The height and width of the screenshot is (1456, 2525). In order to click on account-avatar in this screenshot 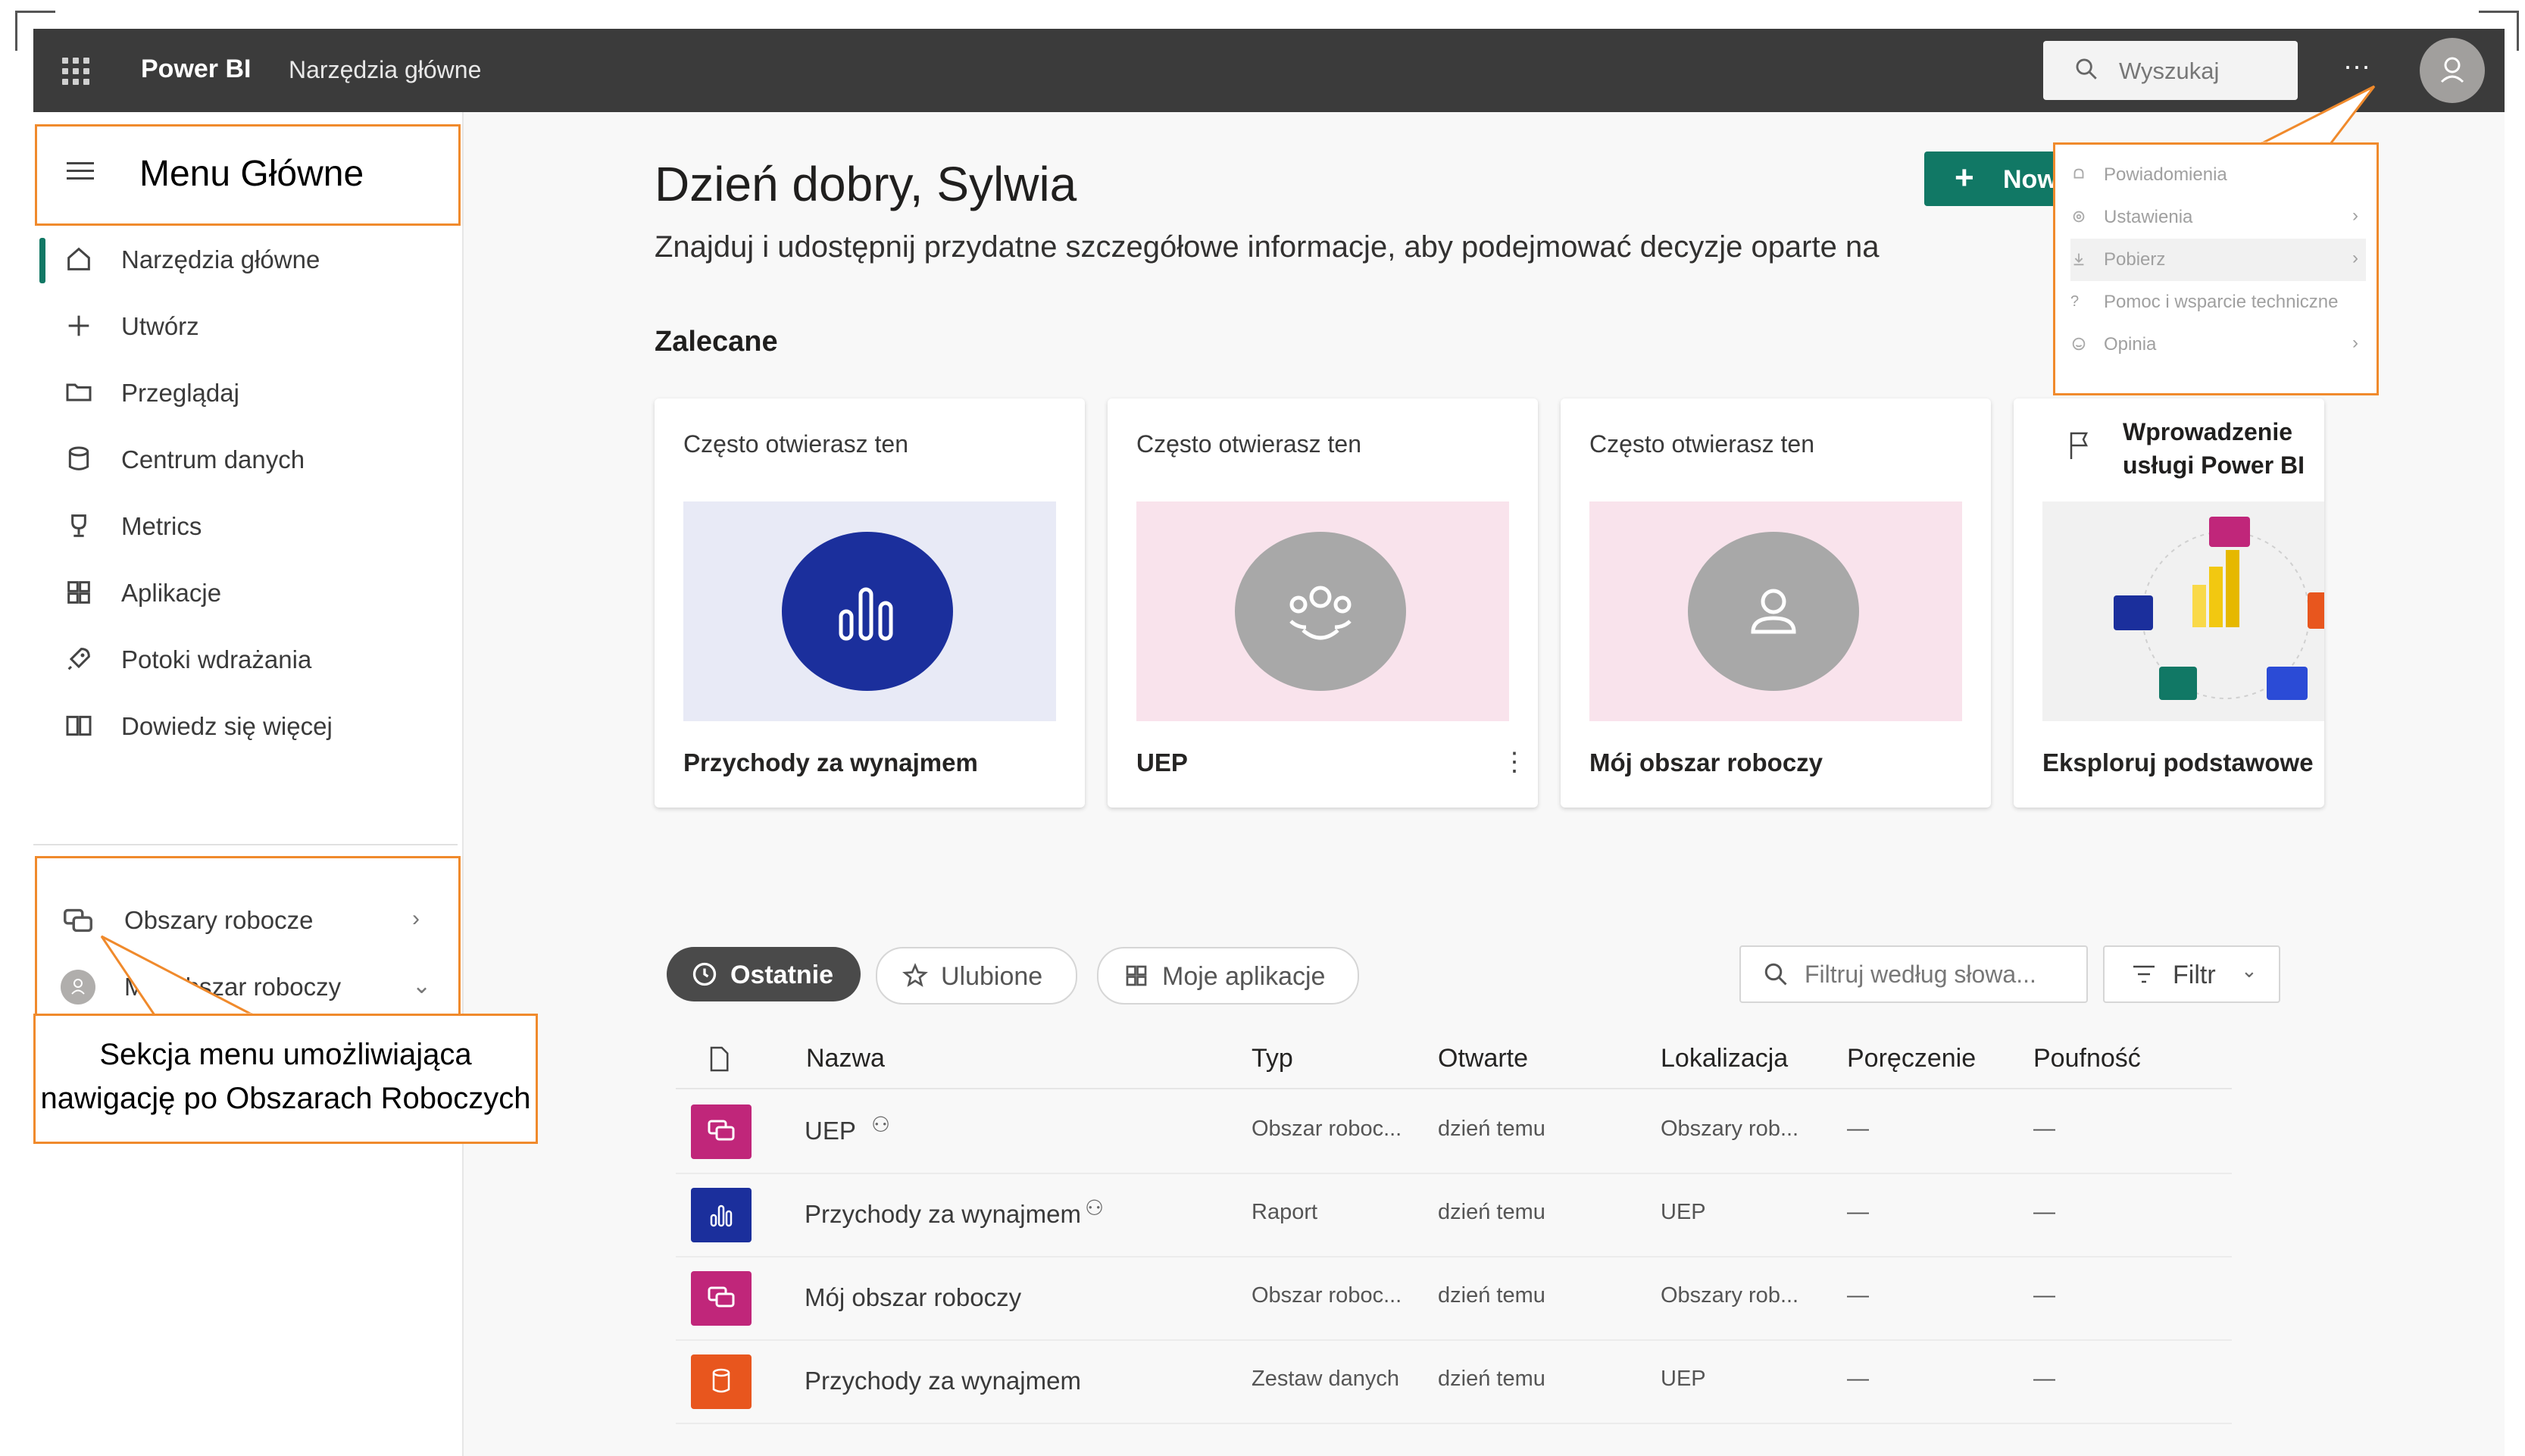, I will do `click(2452, 70)`.